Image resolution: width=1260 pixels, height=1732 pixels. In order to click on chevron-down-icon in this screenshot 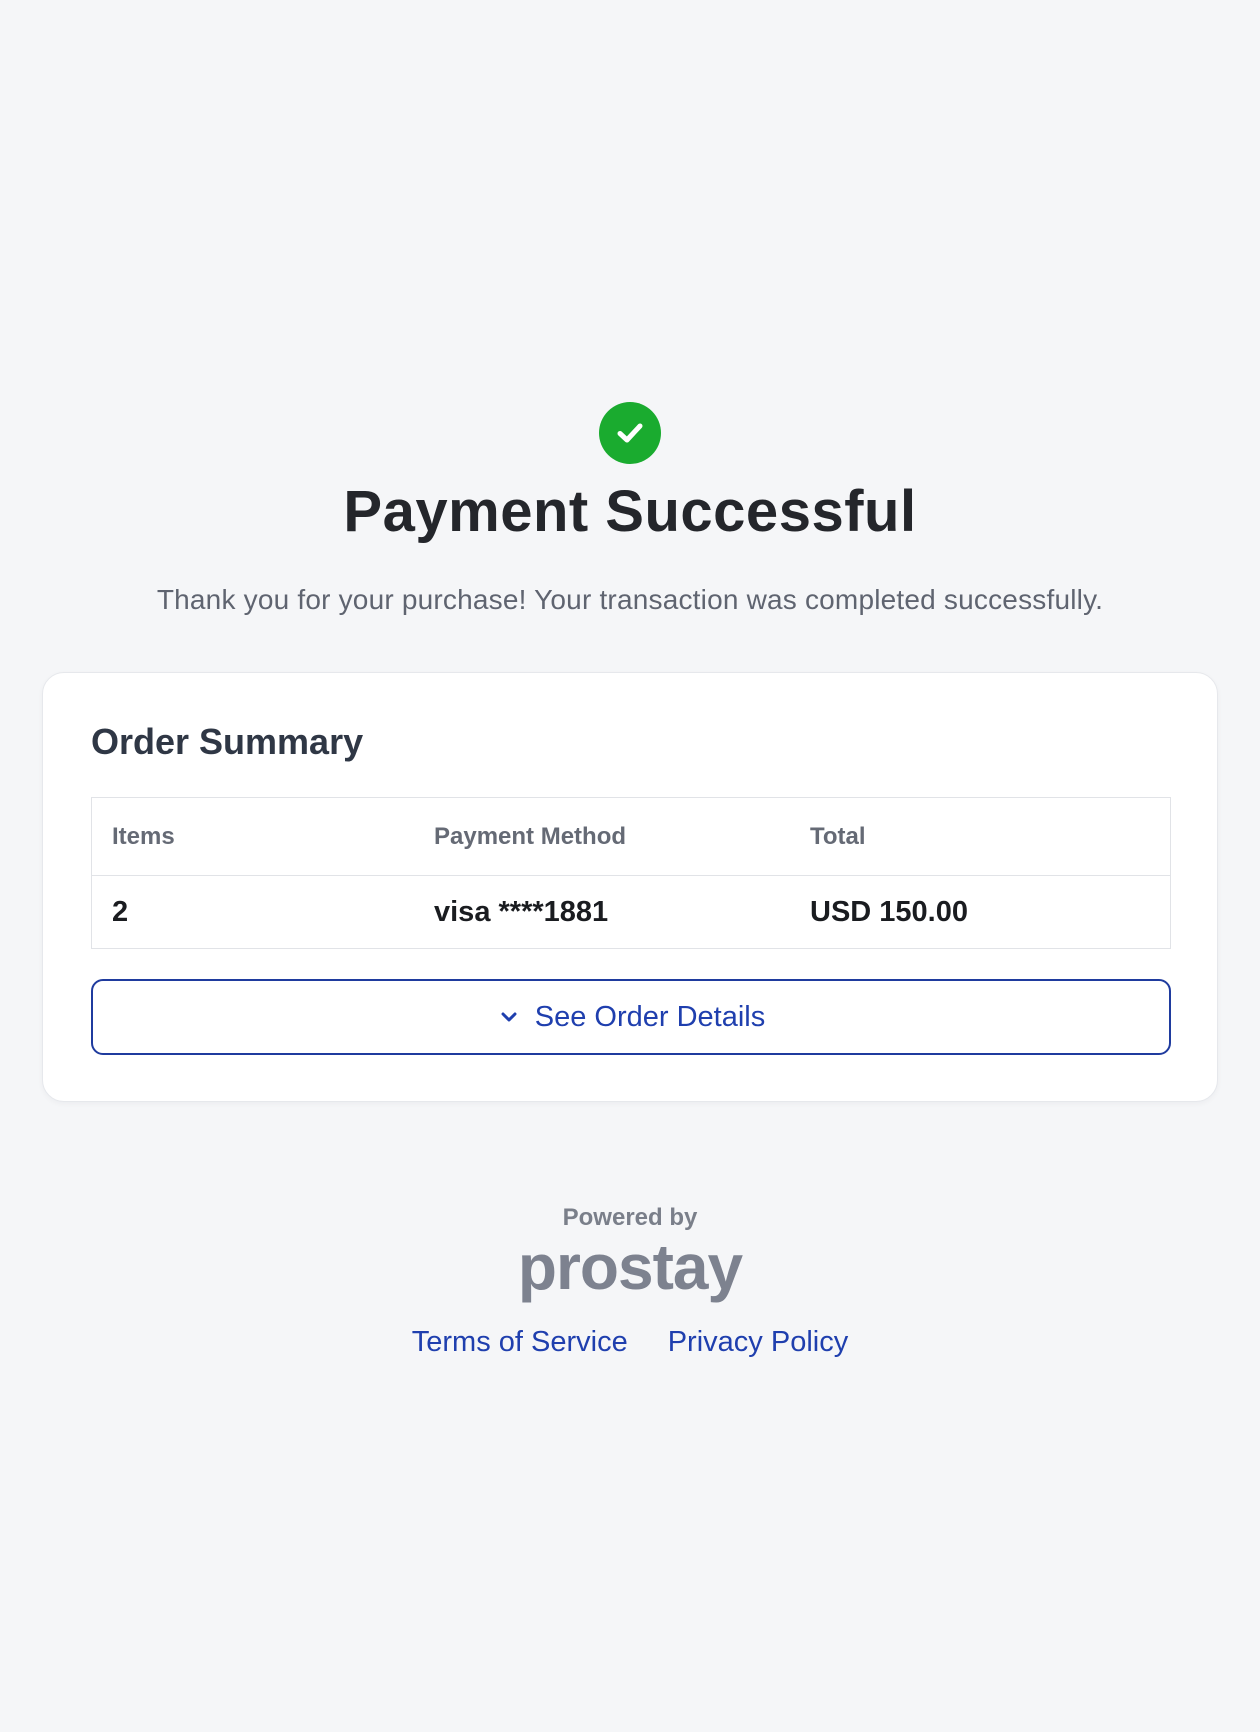, I will do `click(509, 1017)`.